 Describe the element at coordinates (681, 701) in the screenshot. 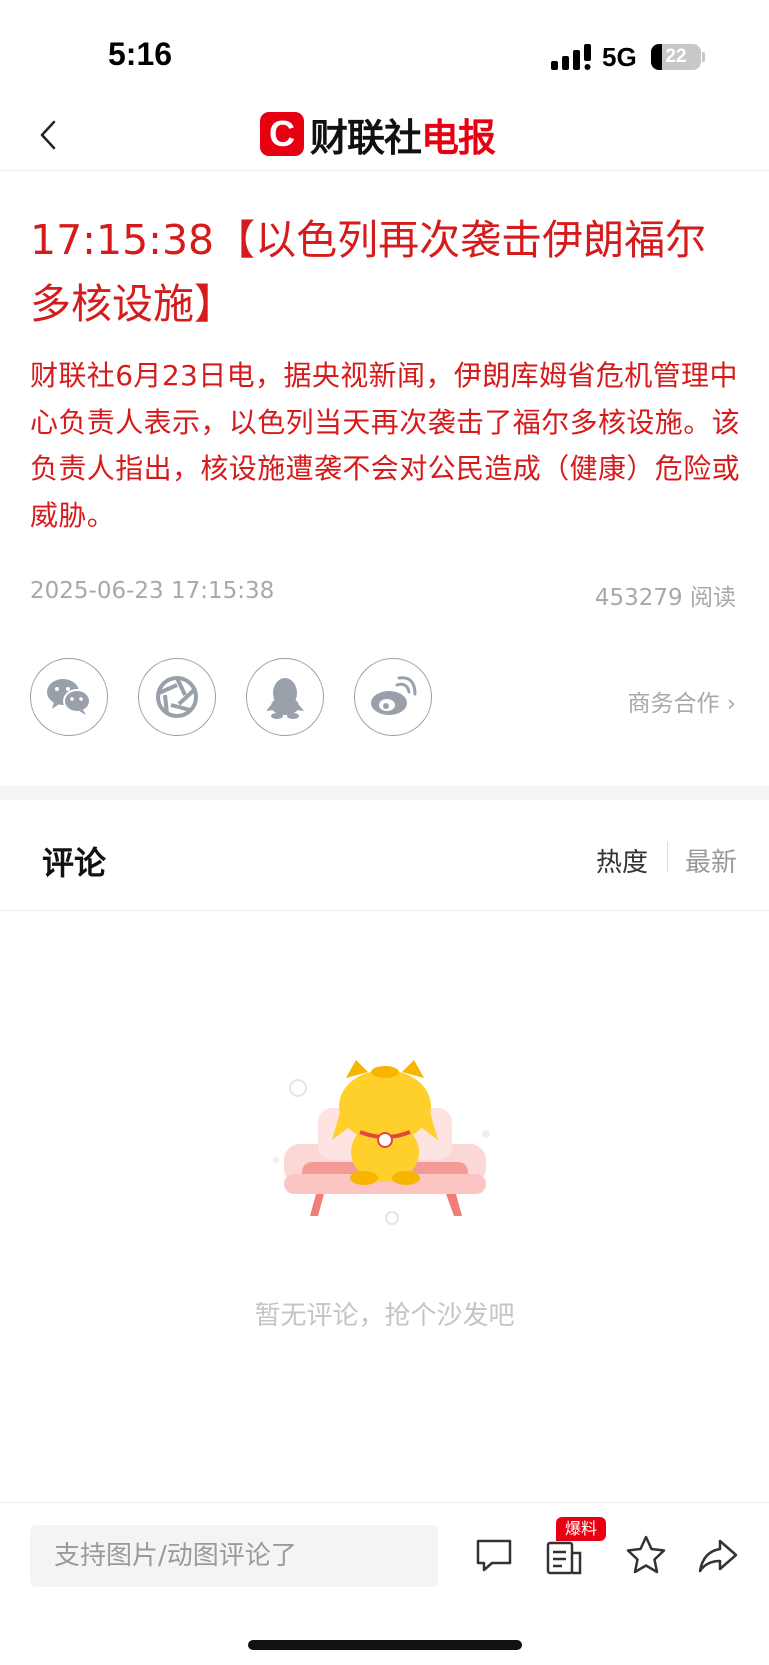

I see `business-cooperation-link: 商务合作 ›` at that location.